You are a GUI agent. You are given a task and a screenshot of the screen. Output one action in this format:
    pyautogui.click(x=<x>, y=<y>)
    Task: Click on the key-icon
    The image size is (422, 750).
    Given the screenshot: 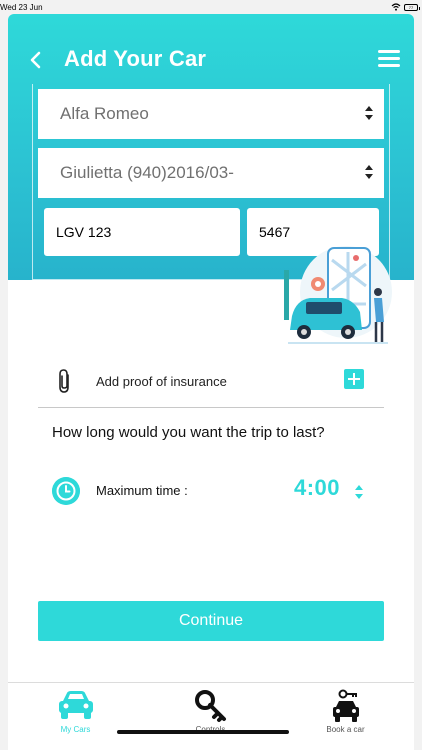 What is the action you would take?
    pyautogui.click(x=210, y=706)
    